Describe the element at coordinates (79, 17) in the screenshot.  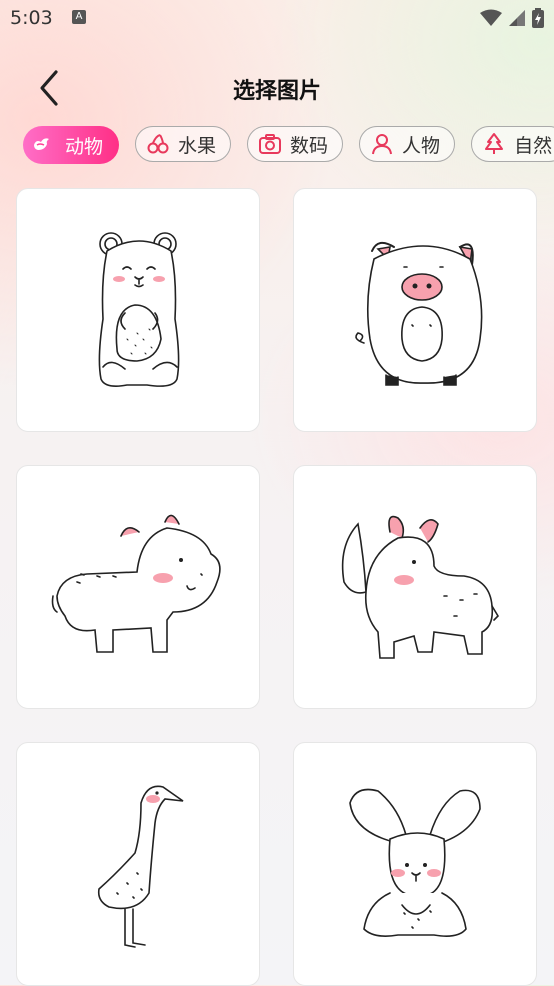
I see `notification-icon: A` at that location.